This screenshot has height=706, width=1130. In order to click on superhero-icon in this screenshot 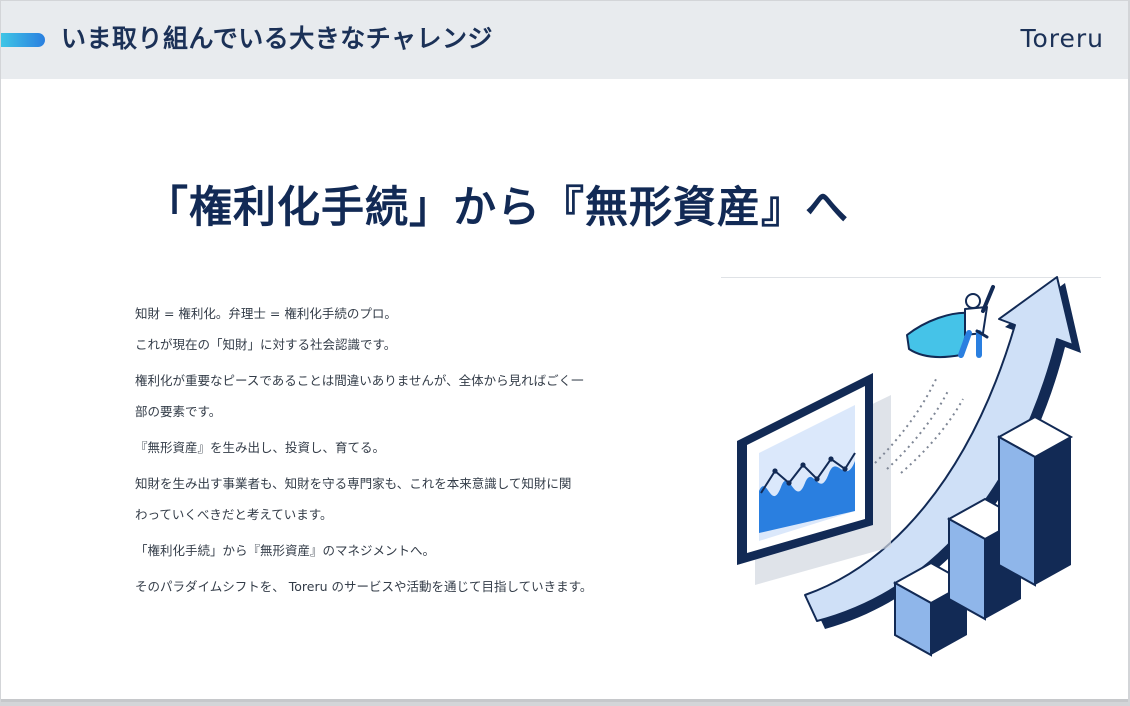, I will do `click(950, 321)`.